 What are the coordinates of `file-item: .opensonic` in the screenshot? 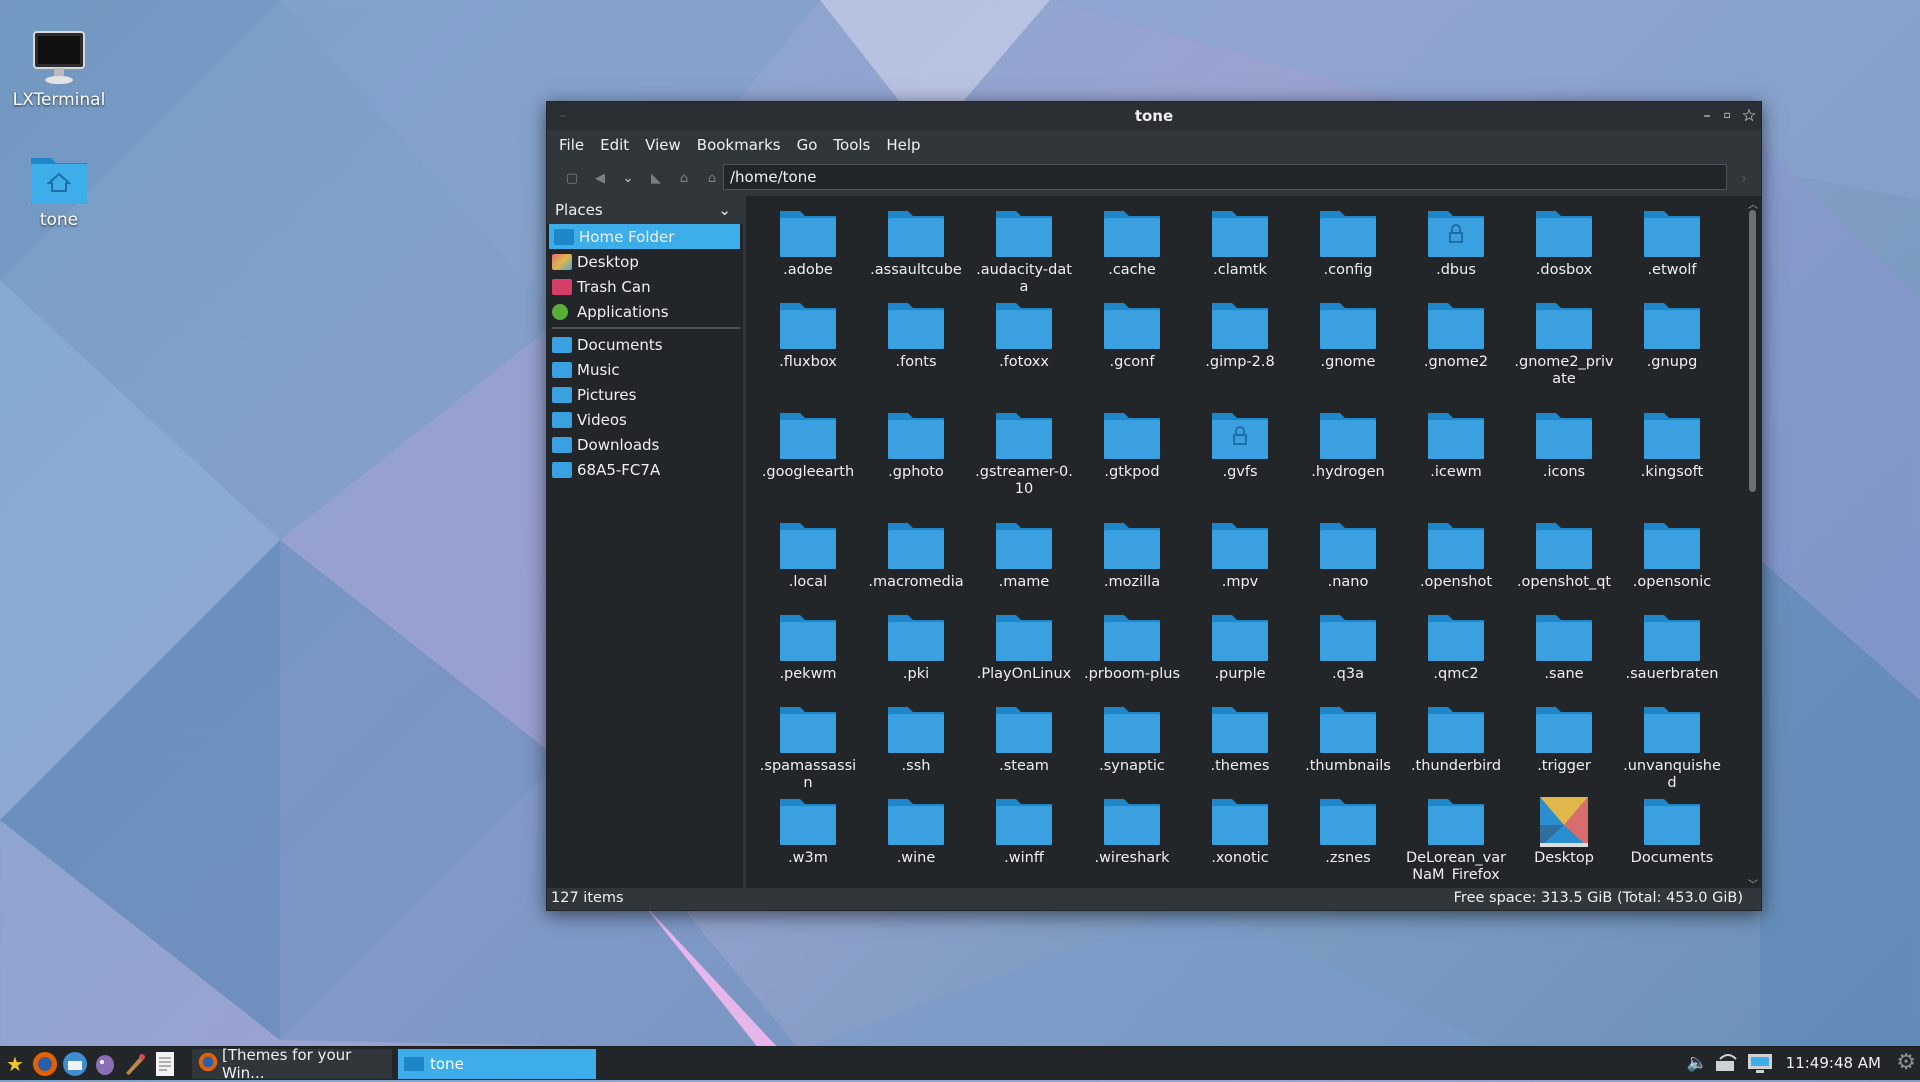 It's located at (1672, 559).